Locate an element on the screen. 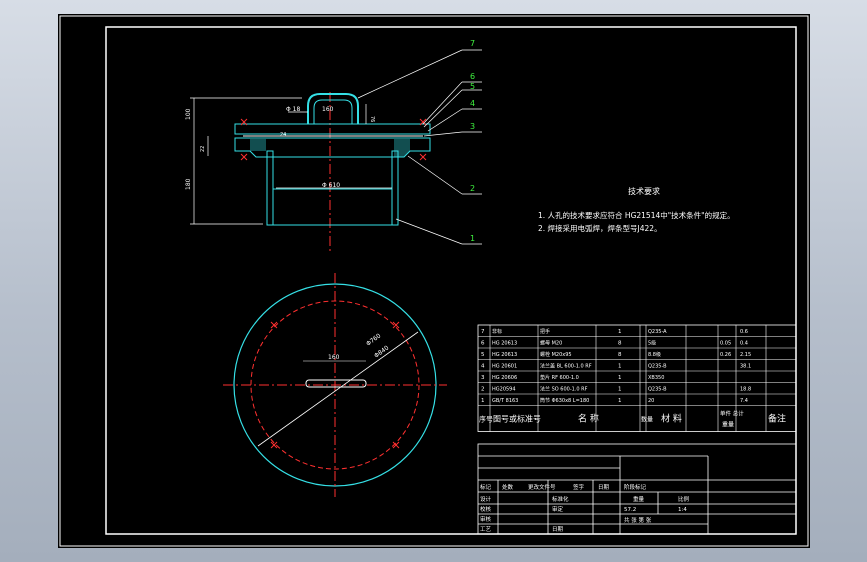 The image size is (867, 562). bom-row-weight-unit: 0.26 is located at coordinates (725, 355).